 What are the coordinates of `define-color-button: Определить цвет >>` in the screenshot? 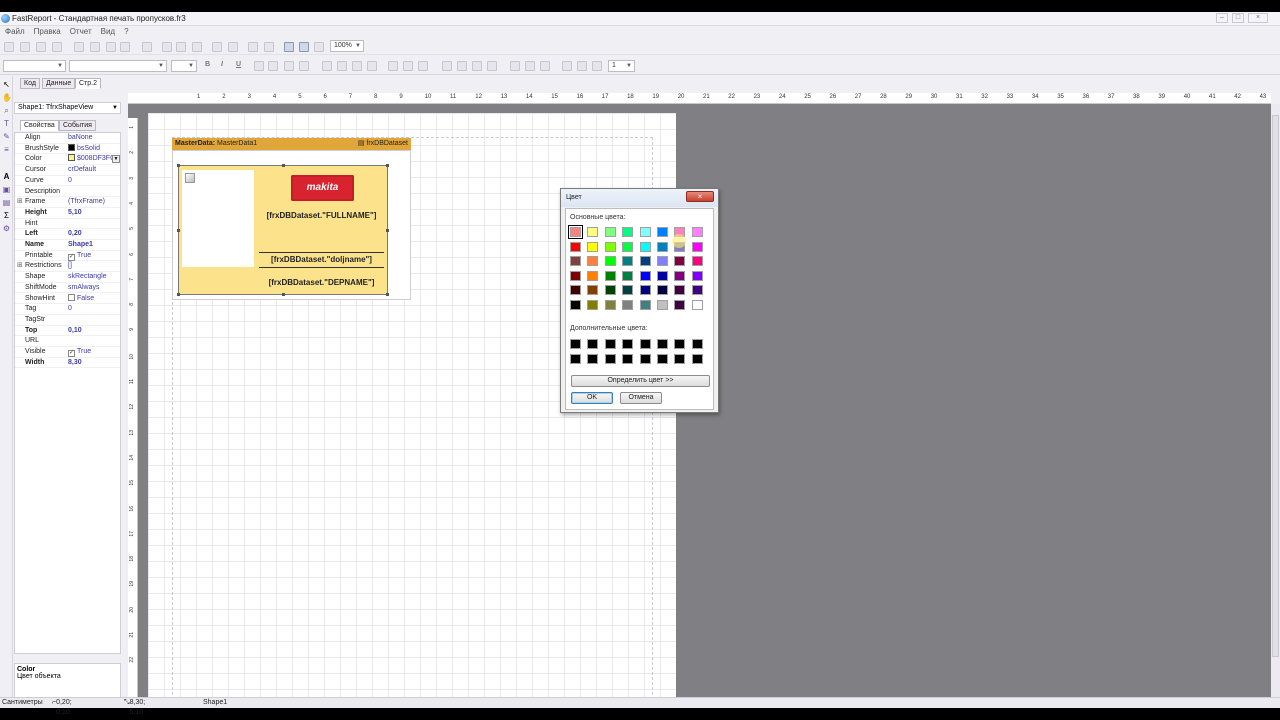 It's located at (640, 381).